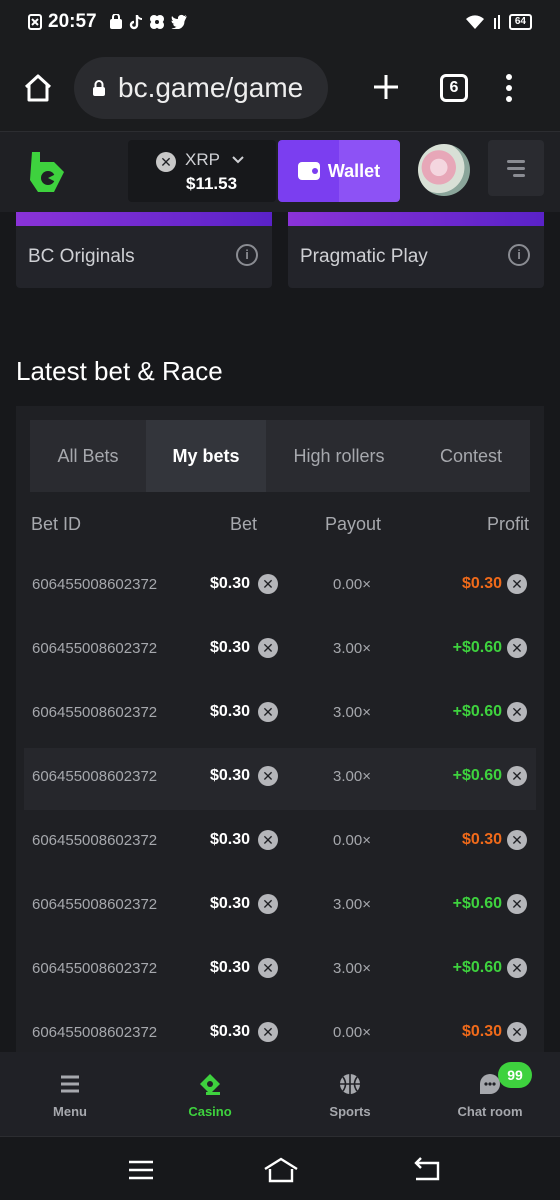  Describe the element at coordinates (280, 526) in the screenshot. I see `table-header: Bet ID Bet Payout Profit` at that location.